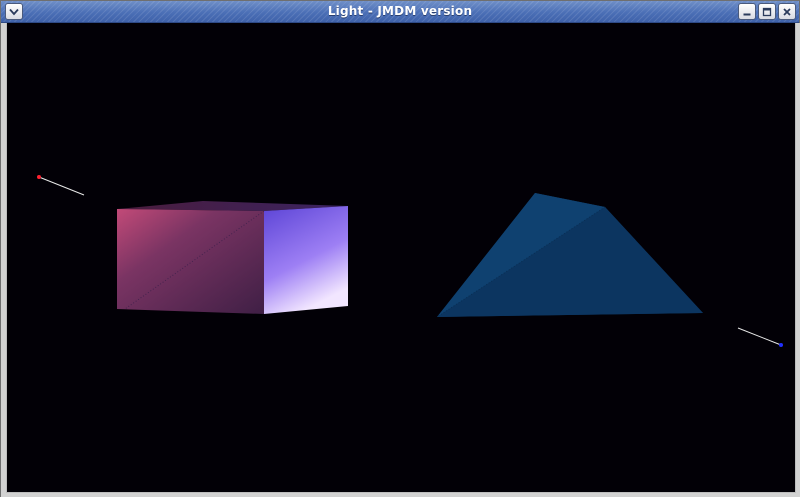 Image resolution: width=800 pixels, height=497 pixels. I want to click on left-light-point, so click(39, 177).